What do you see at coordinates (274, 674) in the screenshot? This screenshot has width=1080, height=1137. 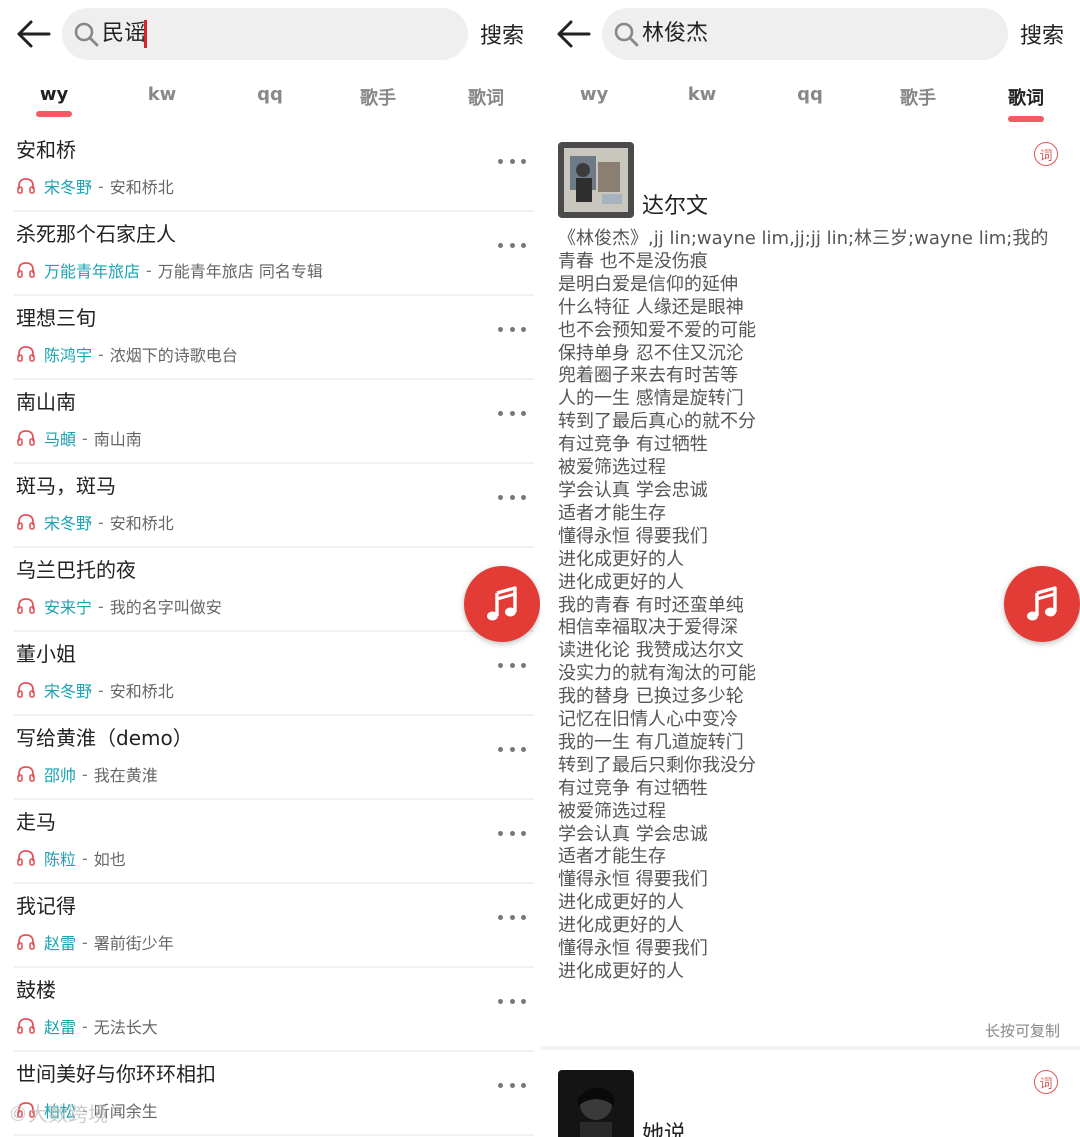 I see `song-row: 董小姐 宋冬野 - 安和桥北` at bounding box center [274, 674].